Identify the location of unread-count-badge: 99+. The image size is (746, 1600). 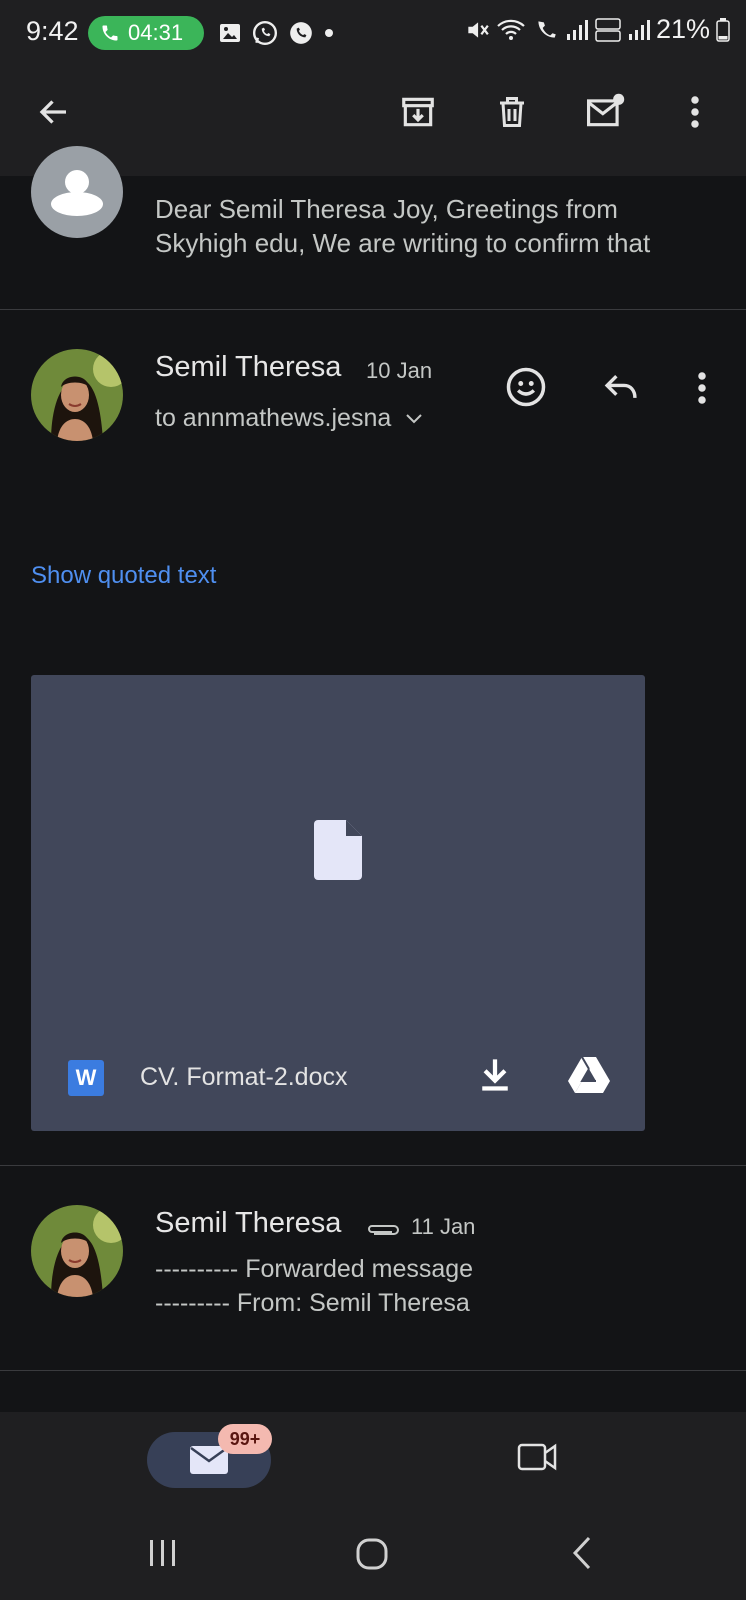
(245, 1439).